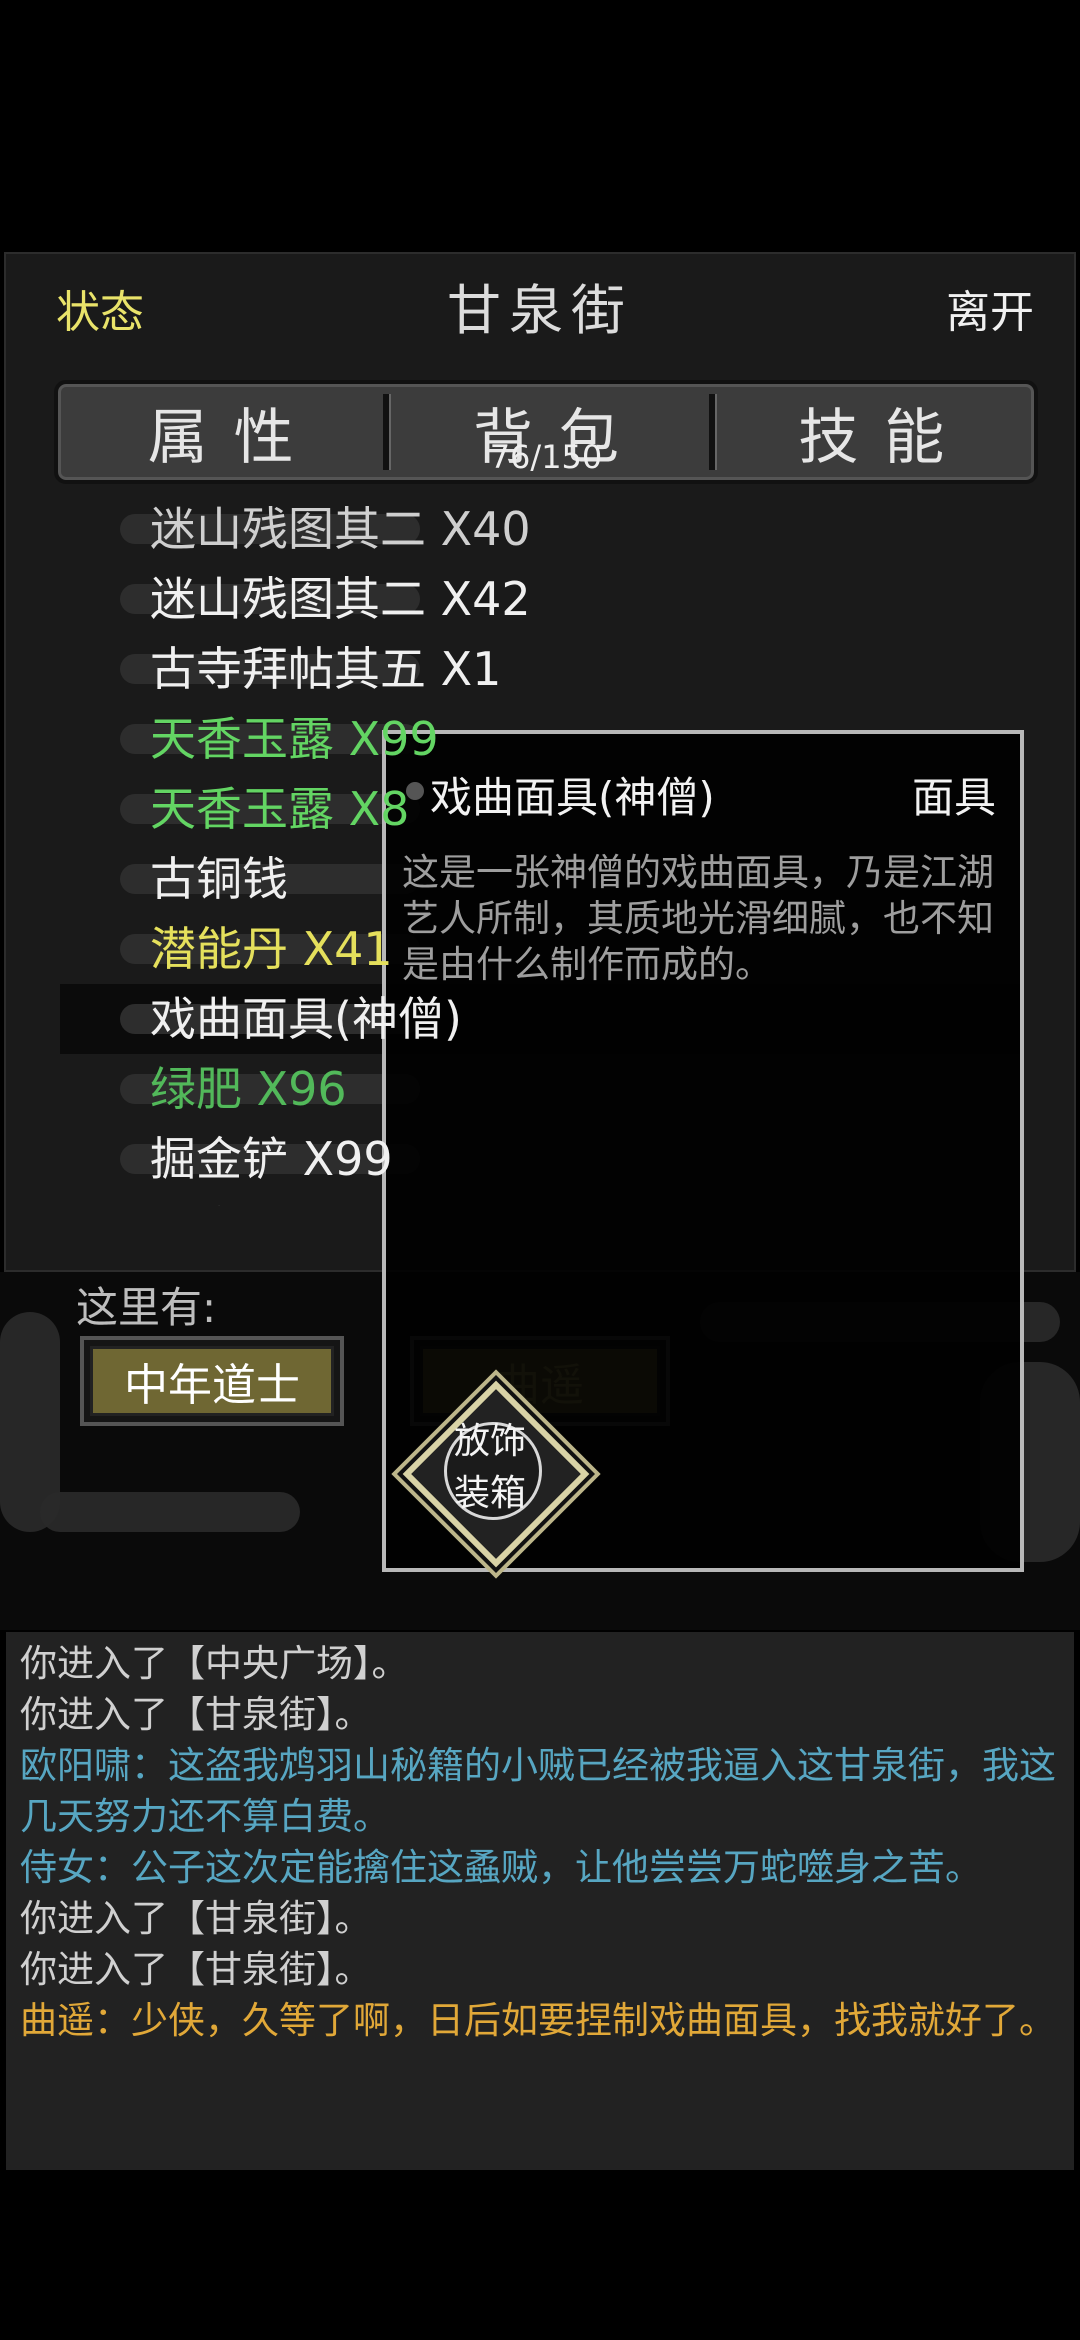 The width and height of the screenshot is (1080, 2340). I want to click on location-title: 甘泉街, so click(540, 310).